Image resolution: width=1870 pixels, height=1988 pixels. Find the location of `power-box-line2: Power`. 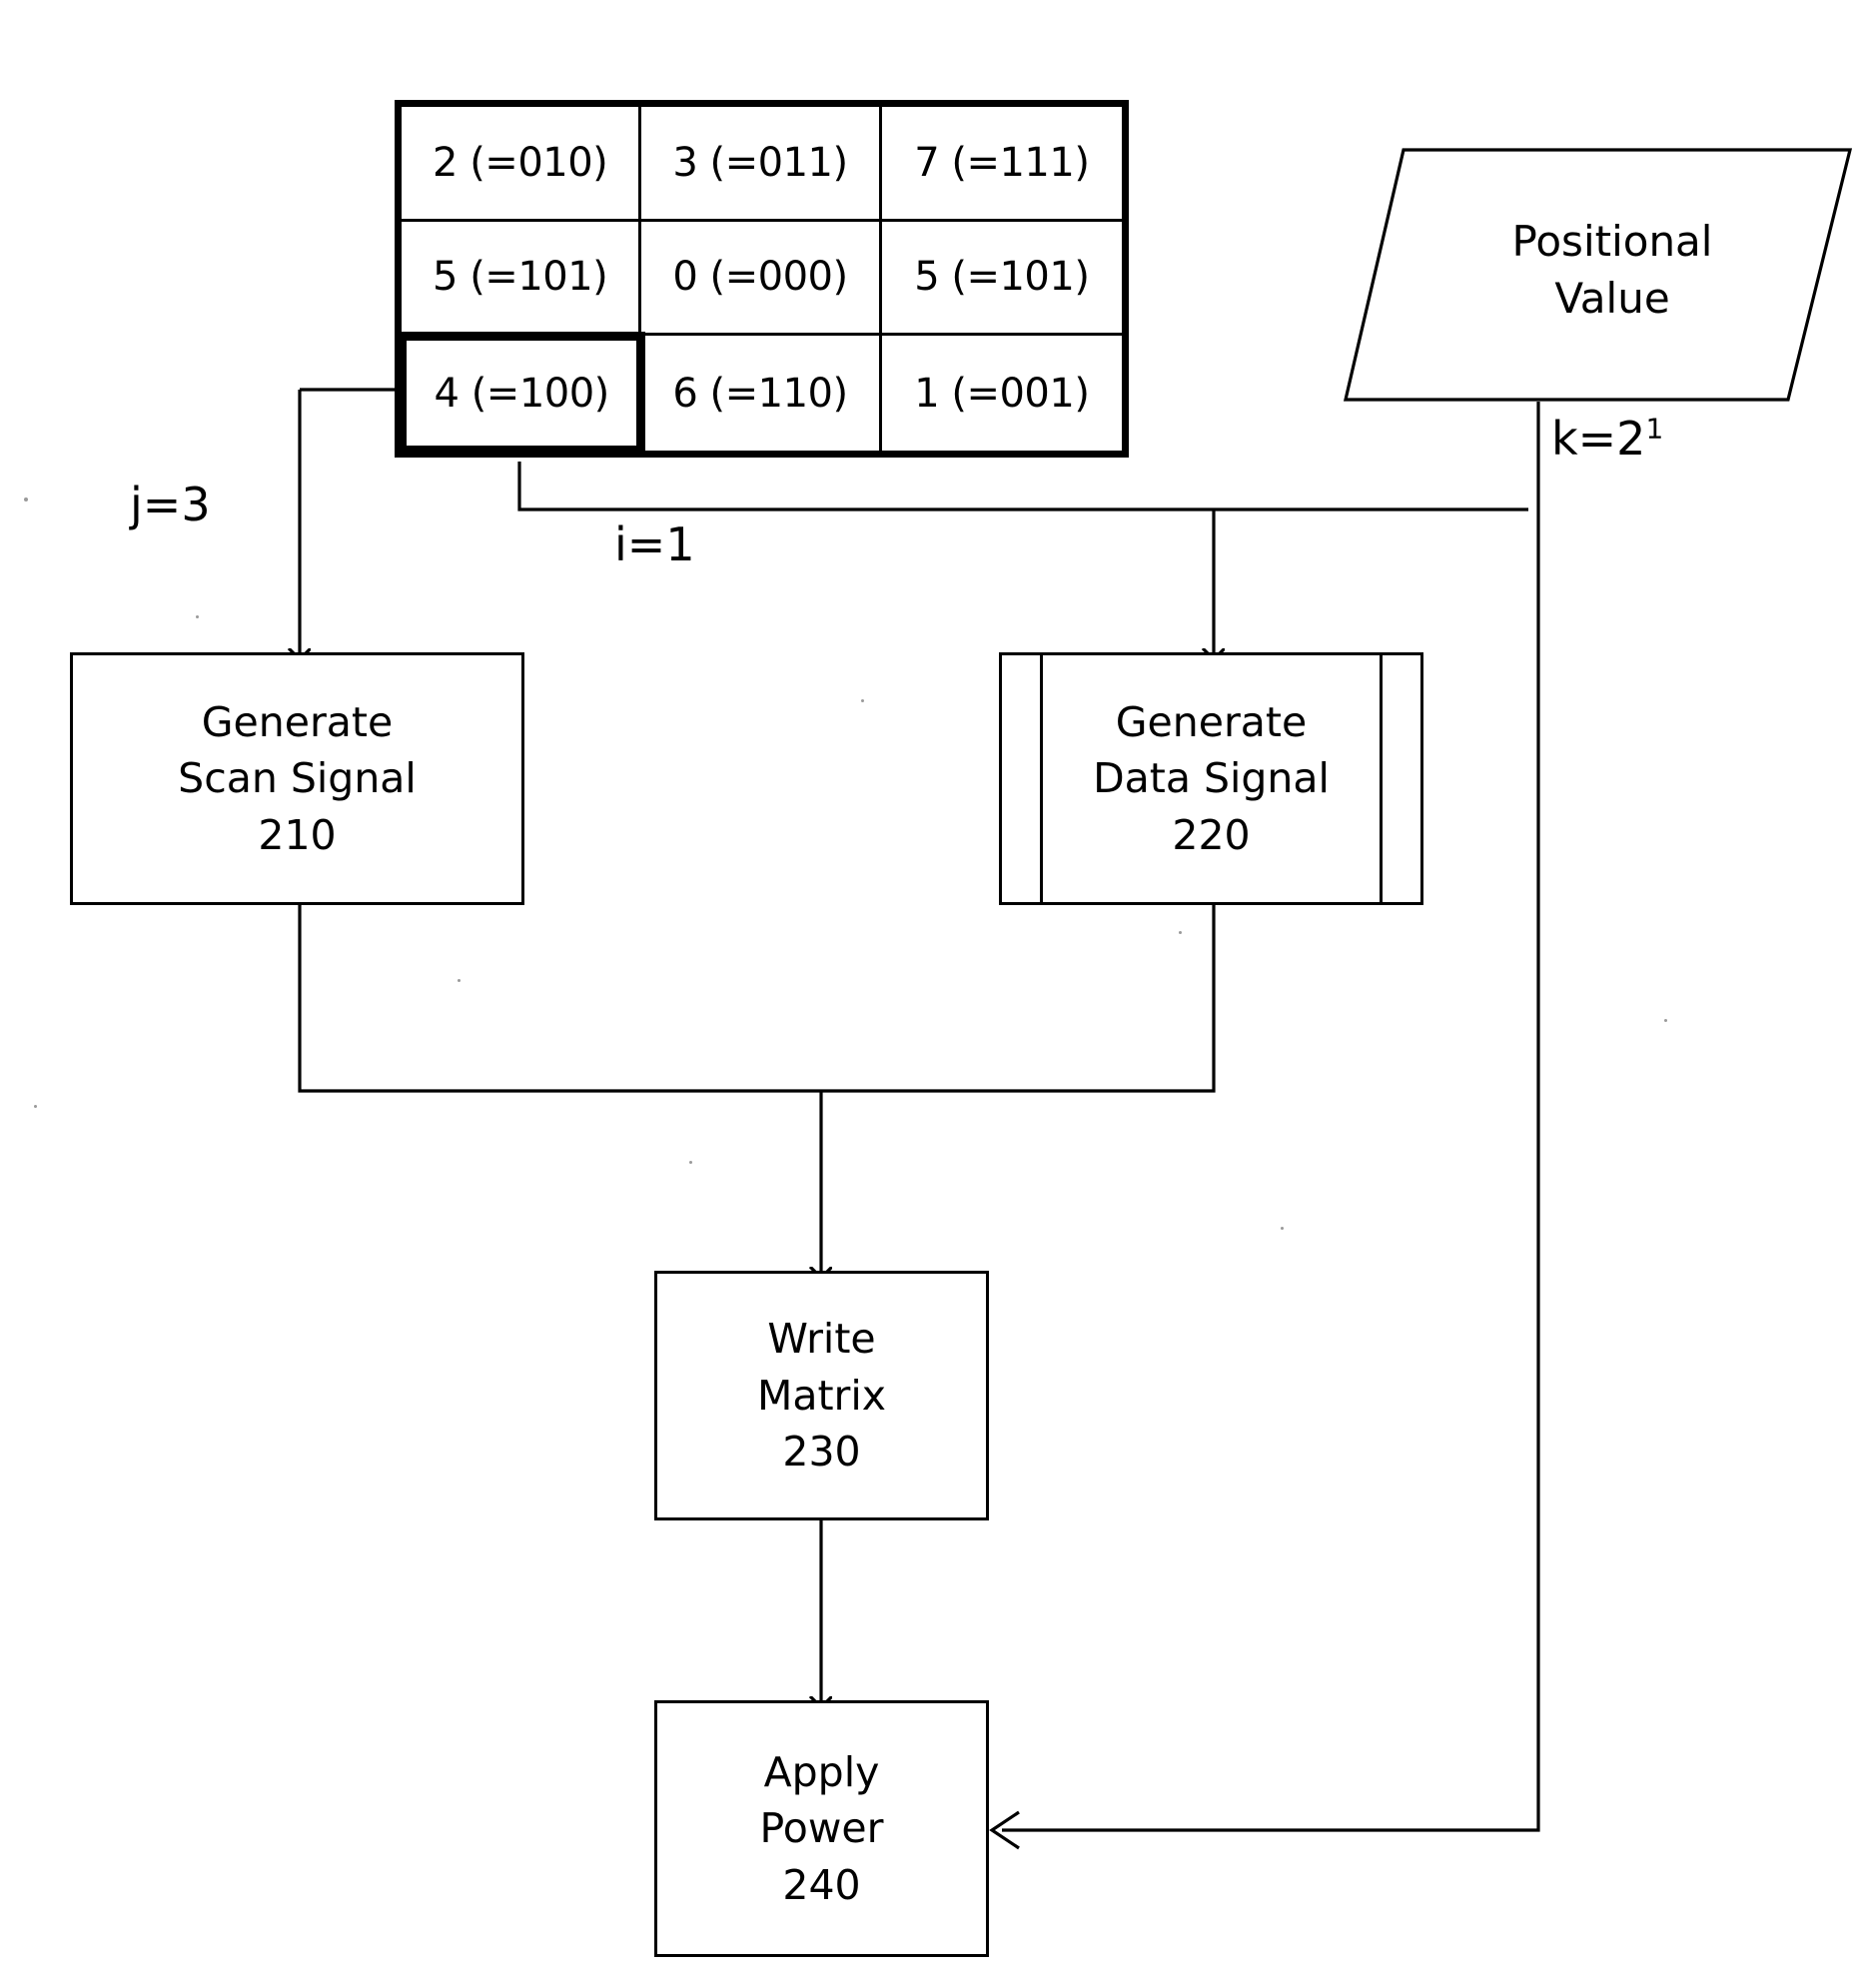

power-box-line2: Power is located at coordinates (821, 1828).